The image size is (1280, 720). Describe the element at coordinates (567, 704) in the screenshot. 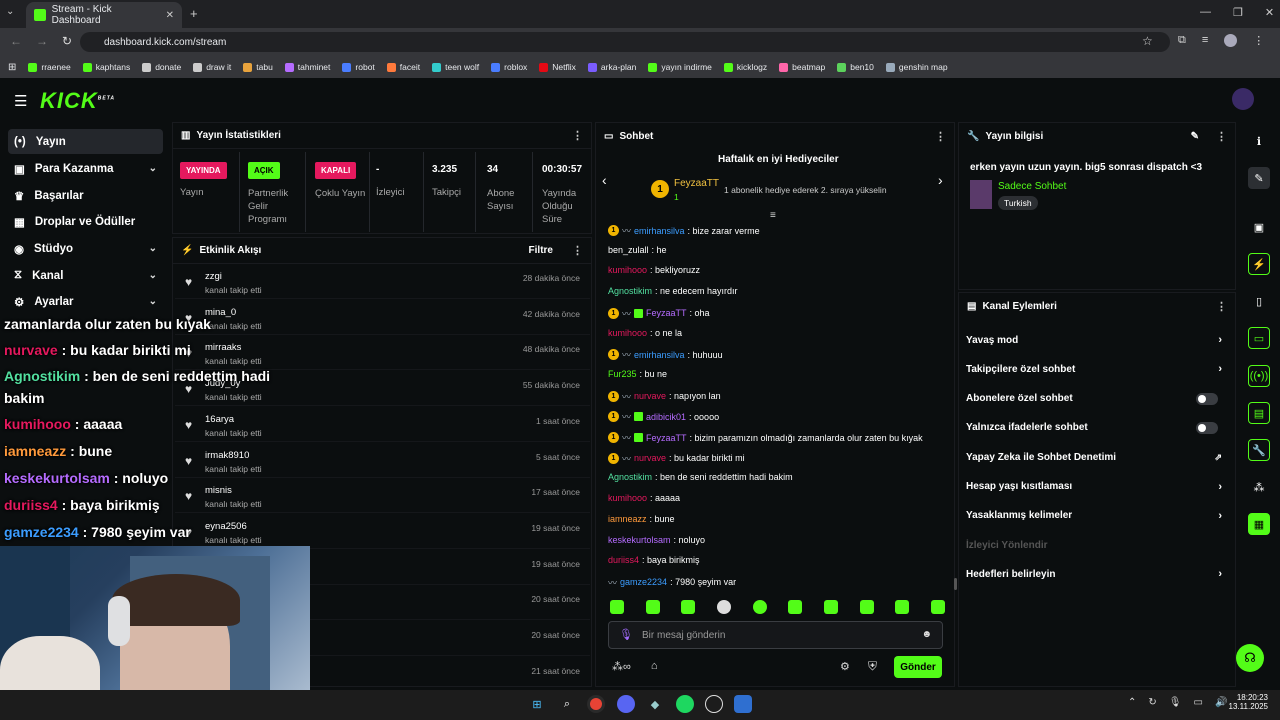

I see `search-icon: ⌕` at that location.